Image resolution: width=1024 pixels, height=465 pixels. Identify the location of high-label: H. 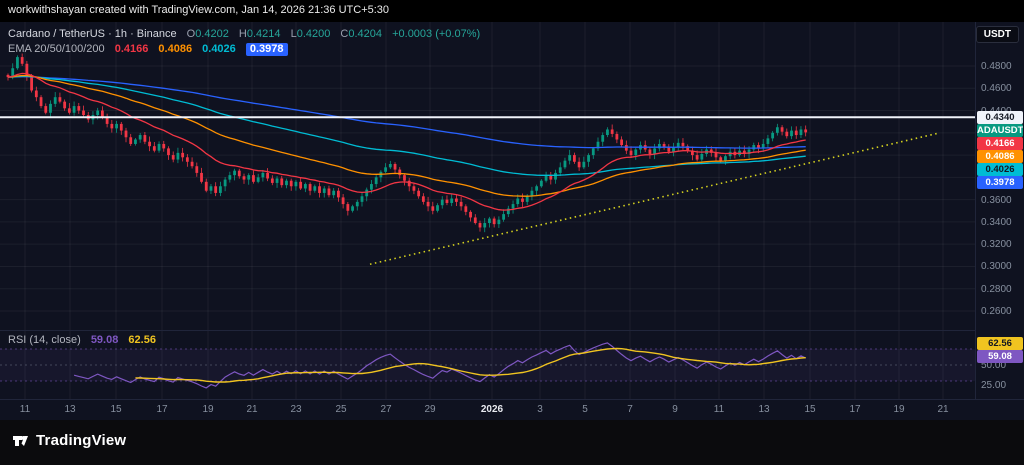
(242, 34).